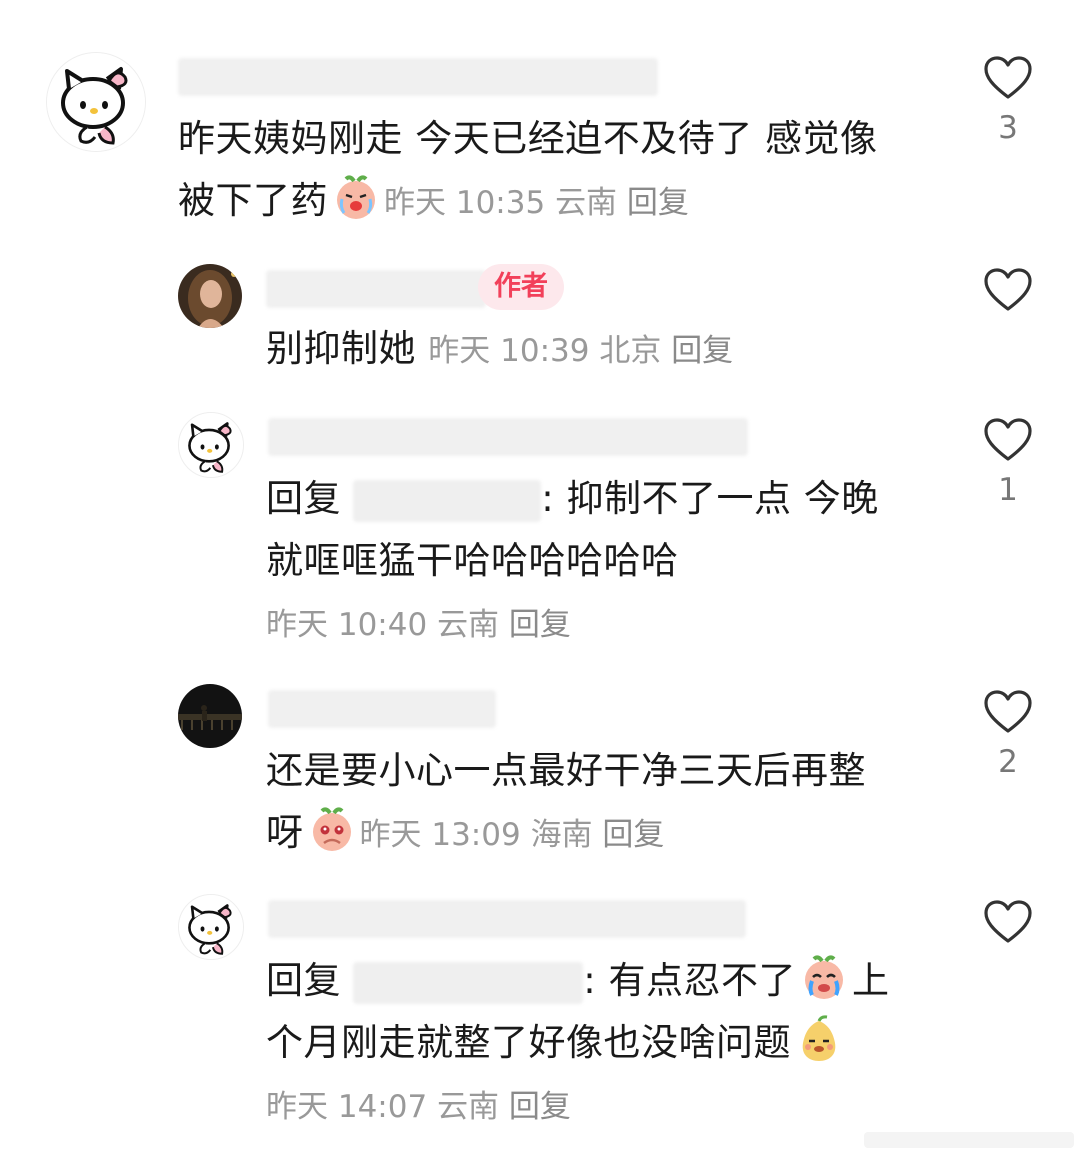 This screenshot has height=1158, width=1080. I want to click on comment-line: 就哐哐猛干哈哈哈哈哈哈, so click(472, 560).